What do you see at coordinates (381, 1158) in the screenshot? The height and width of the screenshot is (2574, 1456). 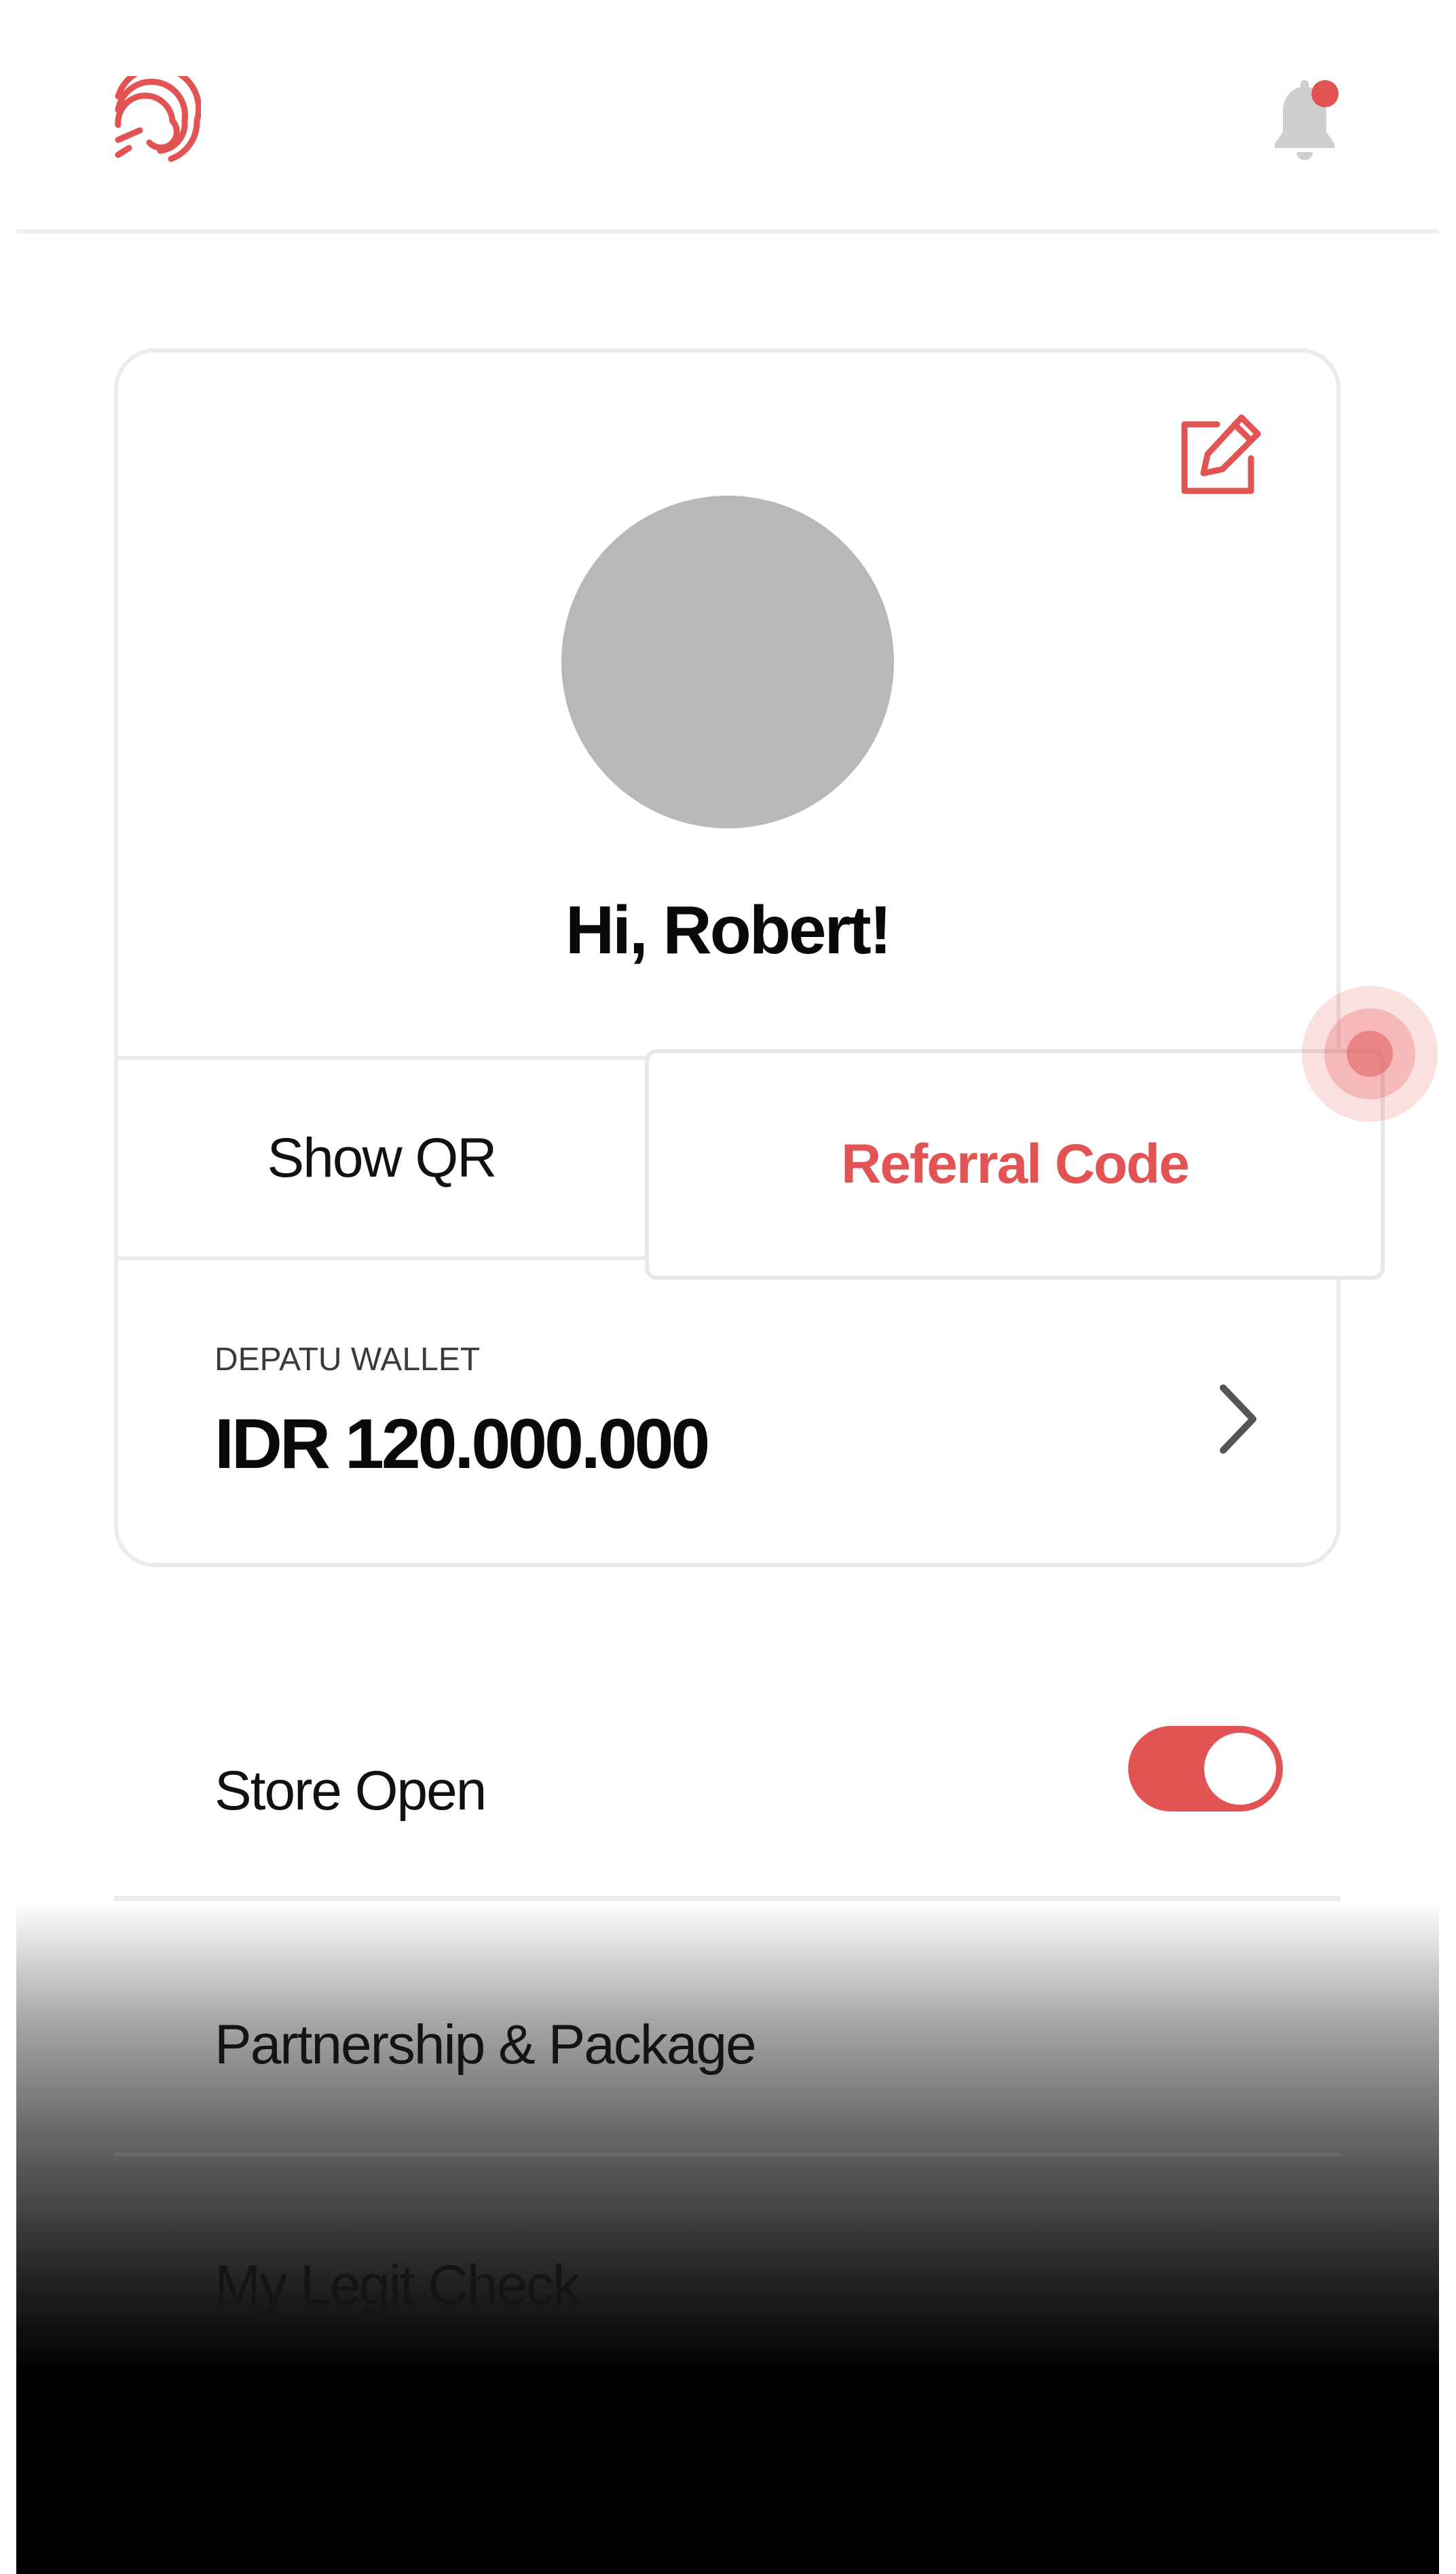 I see `show-qr-button: Show QR` at bounding box center [381, 1158].